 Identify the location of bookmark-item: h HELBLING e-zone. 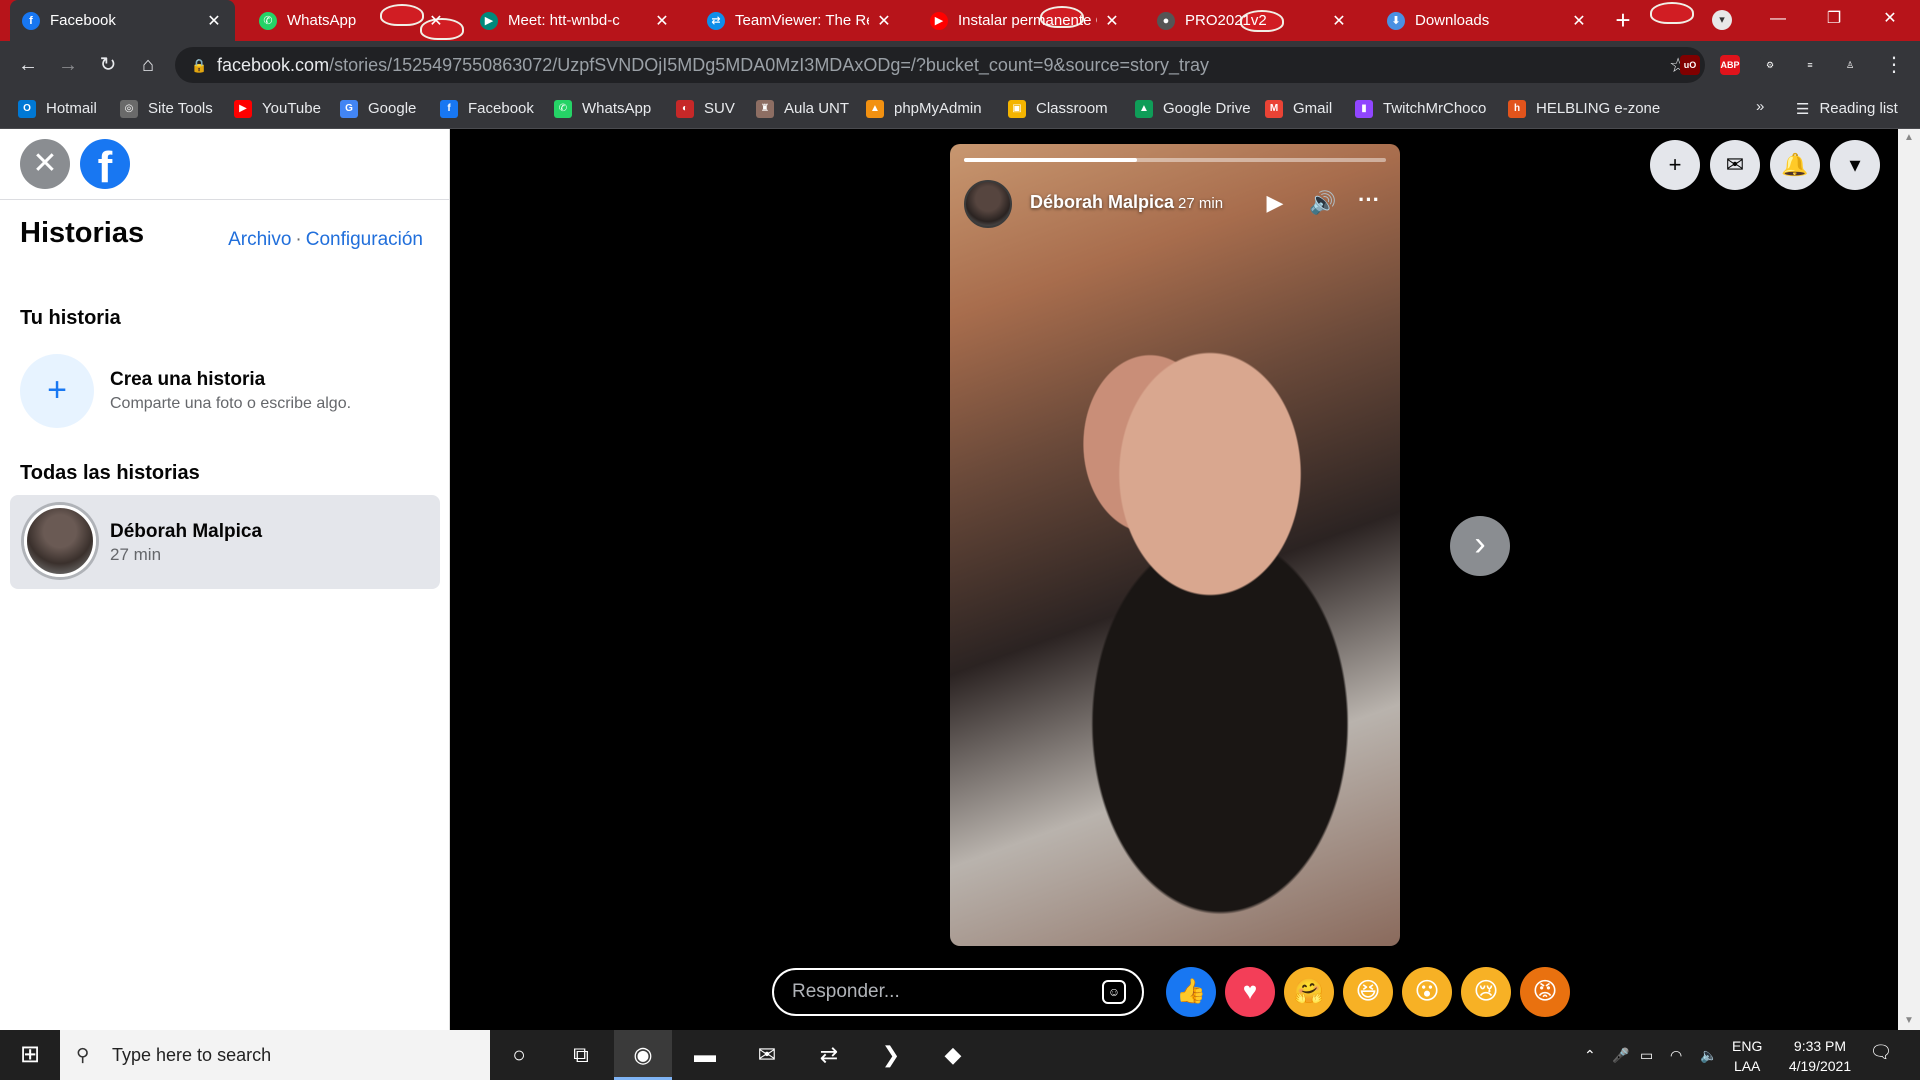
(1584, 108).